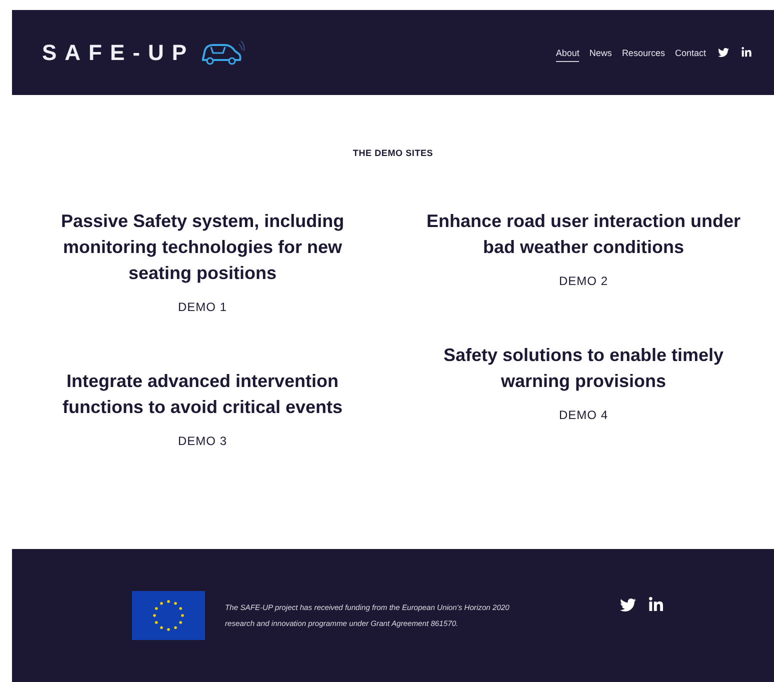 The height and width of the screenshot is (682, 774). I want to click on logo-text: SAFE-UP, so click(118, 53).